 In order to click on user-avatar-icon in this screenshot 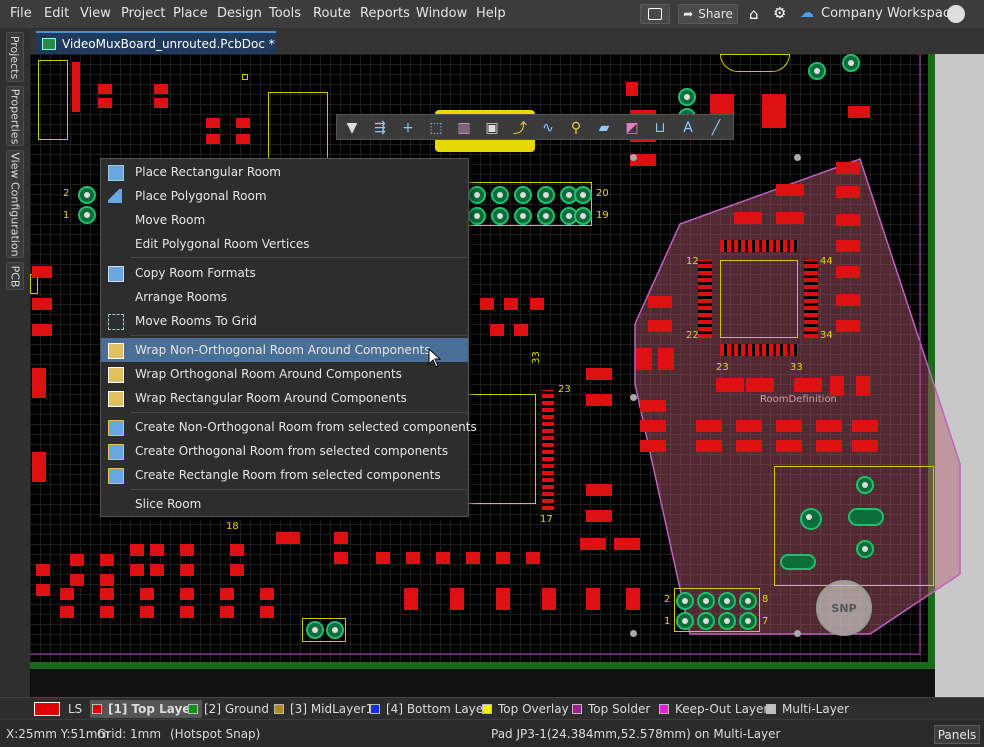, I will do `click(956, 14)`.